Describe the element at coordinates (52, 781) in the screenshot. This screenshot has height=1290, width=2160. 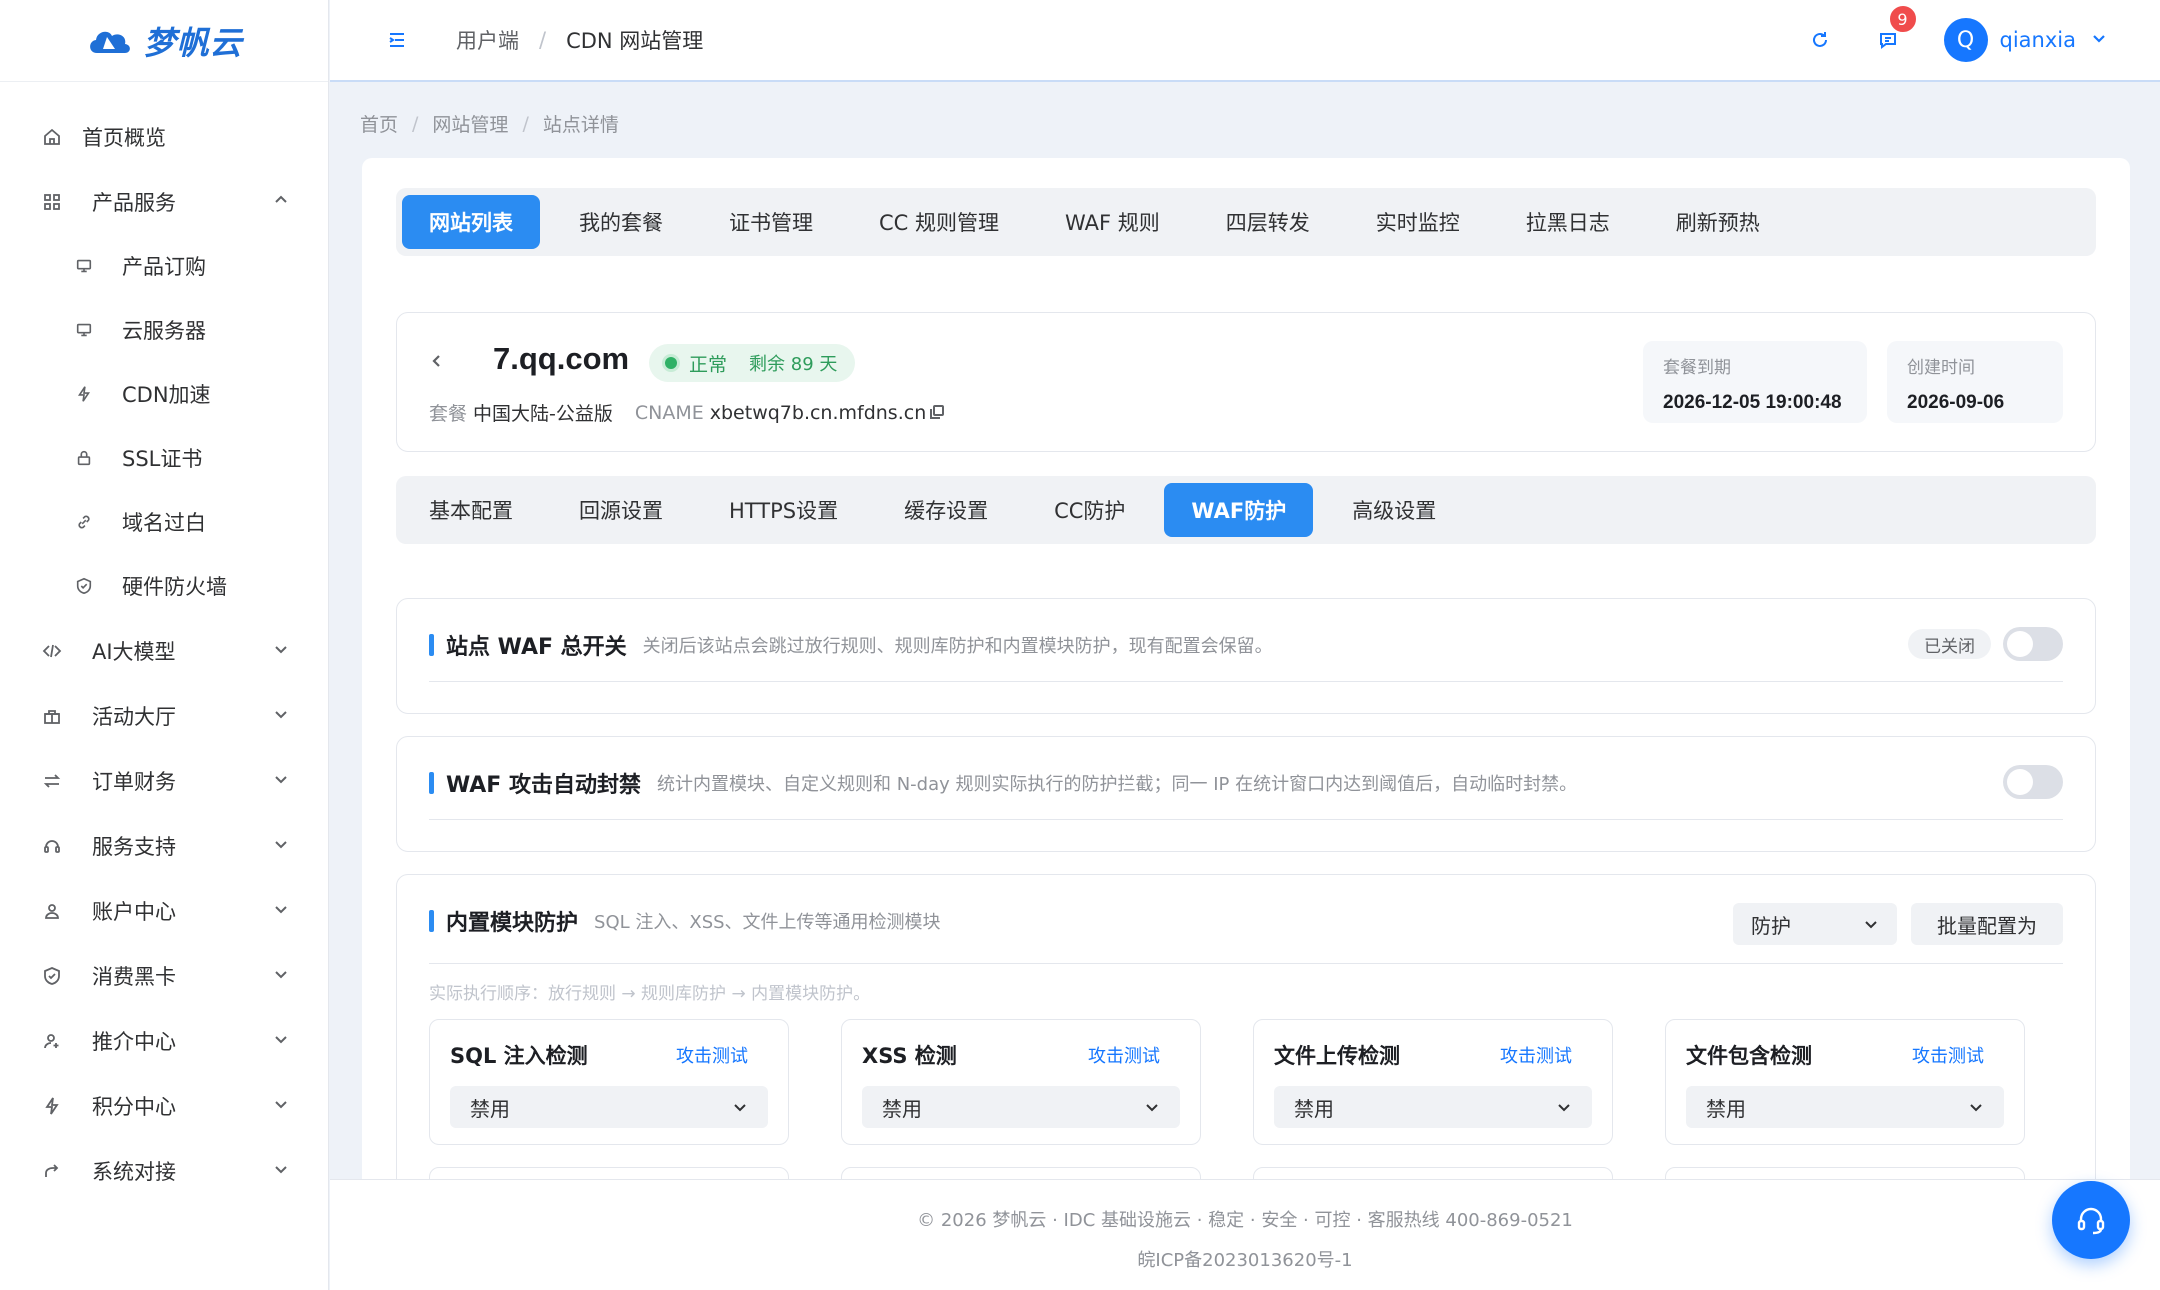
I see `swap-icon` at that location.